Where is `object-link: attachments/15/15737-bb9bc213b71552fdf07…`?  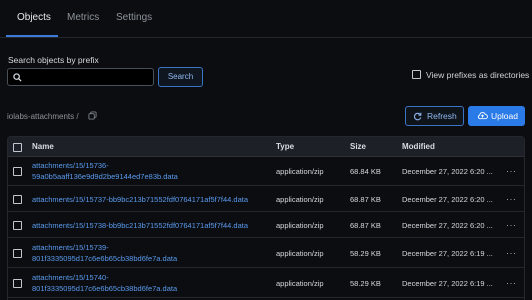
object-link: attachments/15/15737-bb9bc213b71552fdf07… is located at coordinates (140, 199).